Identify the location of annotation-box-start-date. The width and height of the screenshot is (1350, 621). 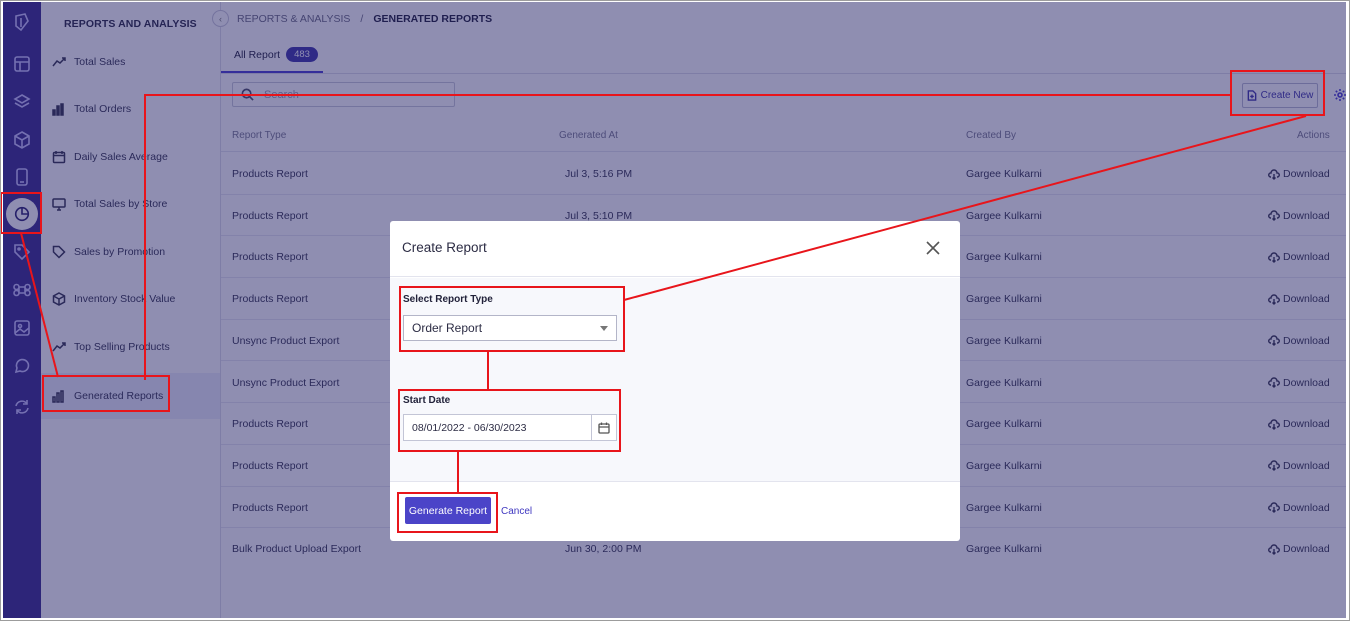
(509, 420).